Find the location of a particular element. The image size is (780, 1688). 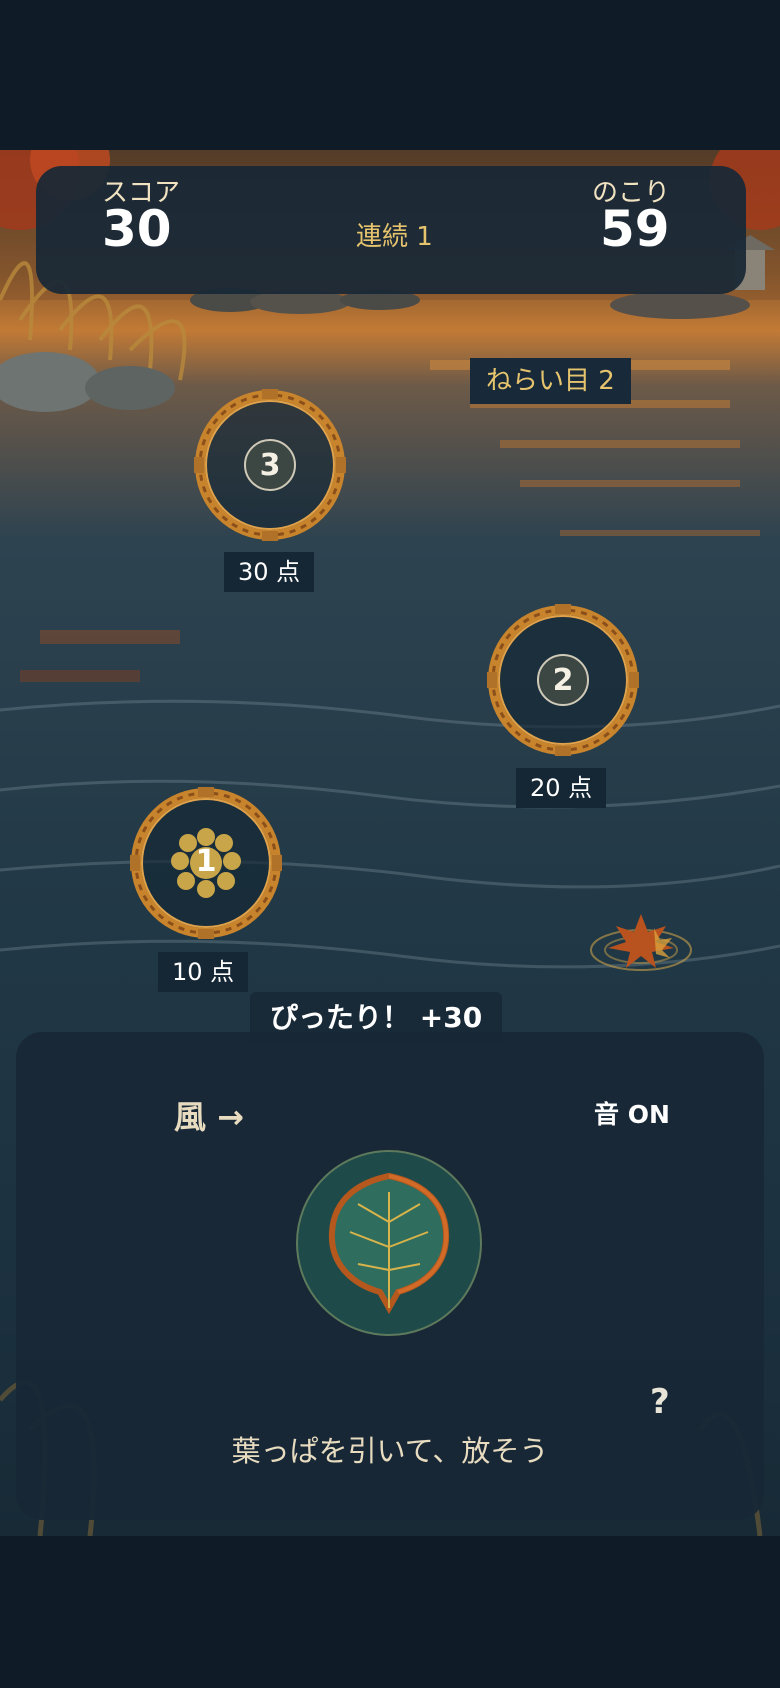

target-number: 3 is located at coordinates (270, 465).